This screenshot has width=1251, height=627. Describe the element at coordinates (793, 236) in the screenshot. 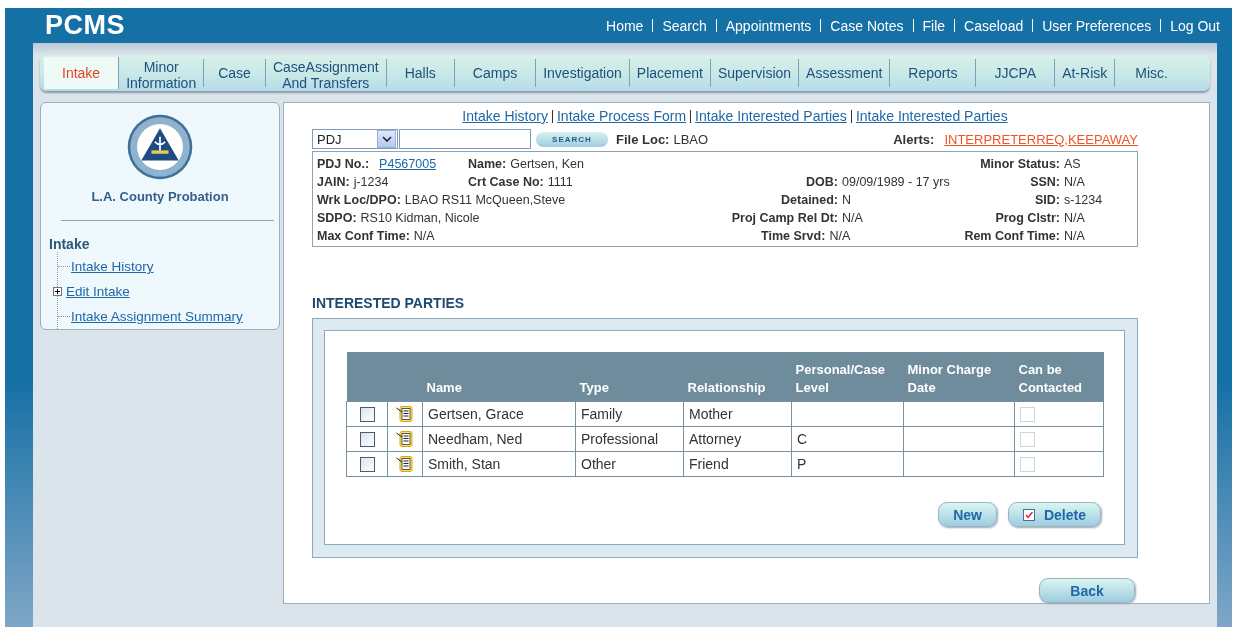

I see `field-label: Time Srvd:` at that location.